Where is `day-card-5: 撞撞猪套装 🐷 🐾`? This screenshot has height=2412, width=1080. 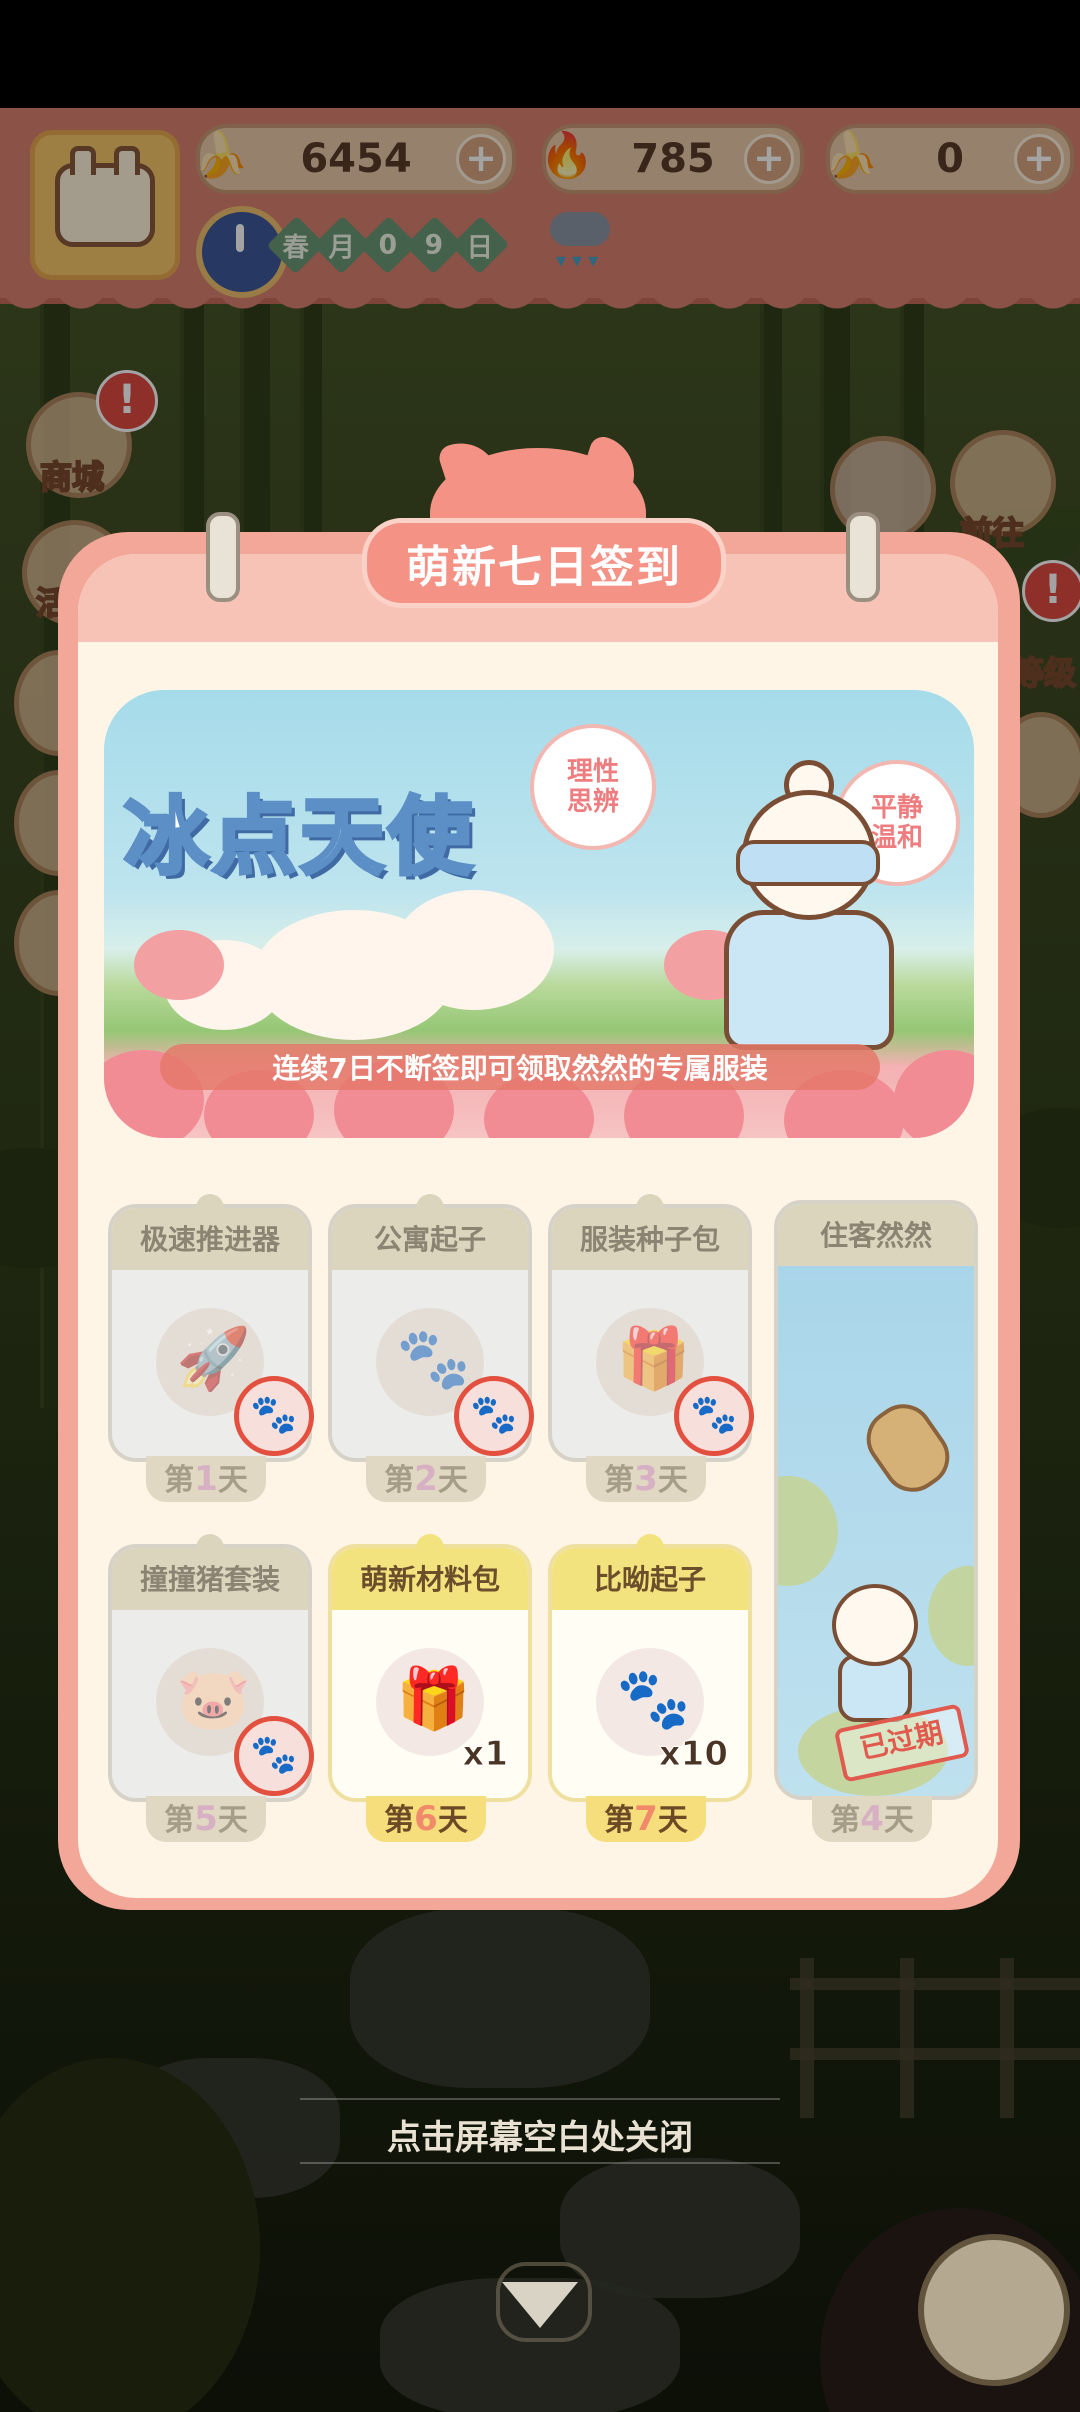 day-card-5: 撞撞猪套装 🐷 🐾 is located at coordinates (211, 1668).